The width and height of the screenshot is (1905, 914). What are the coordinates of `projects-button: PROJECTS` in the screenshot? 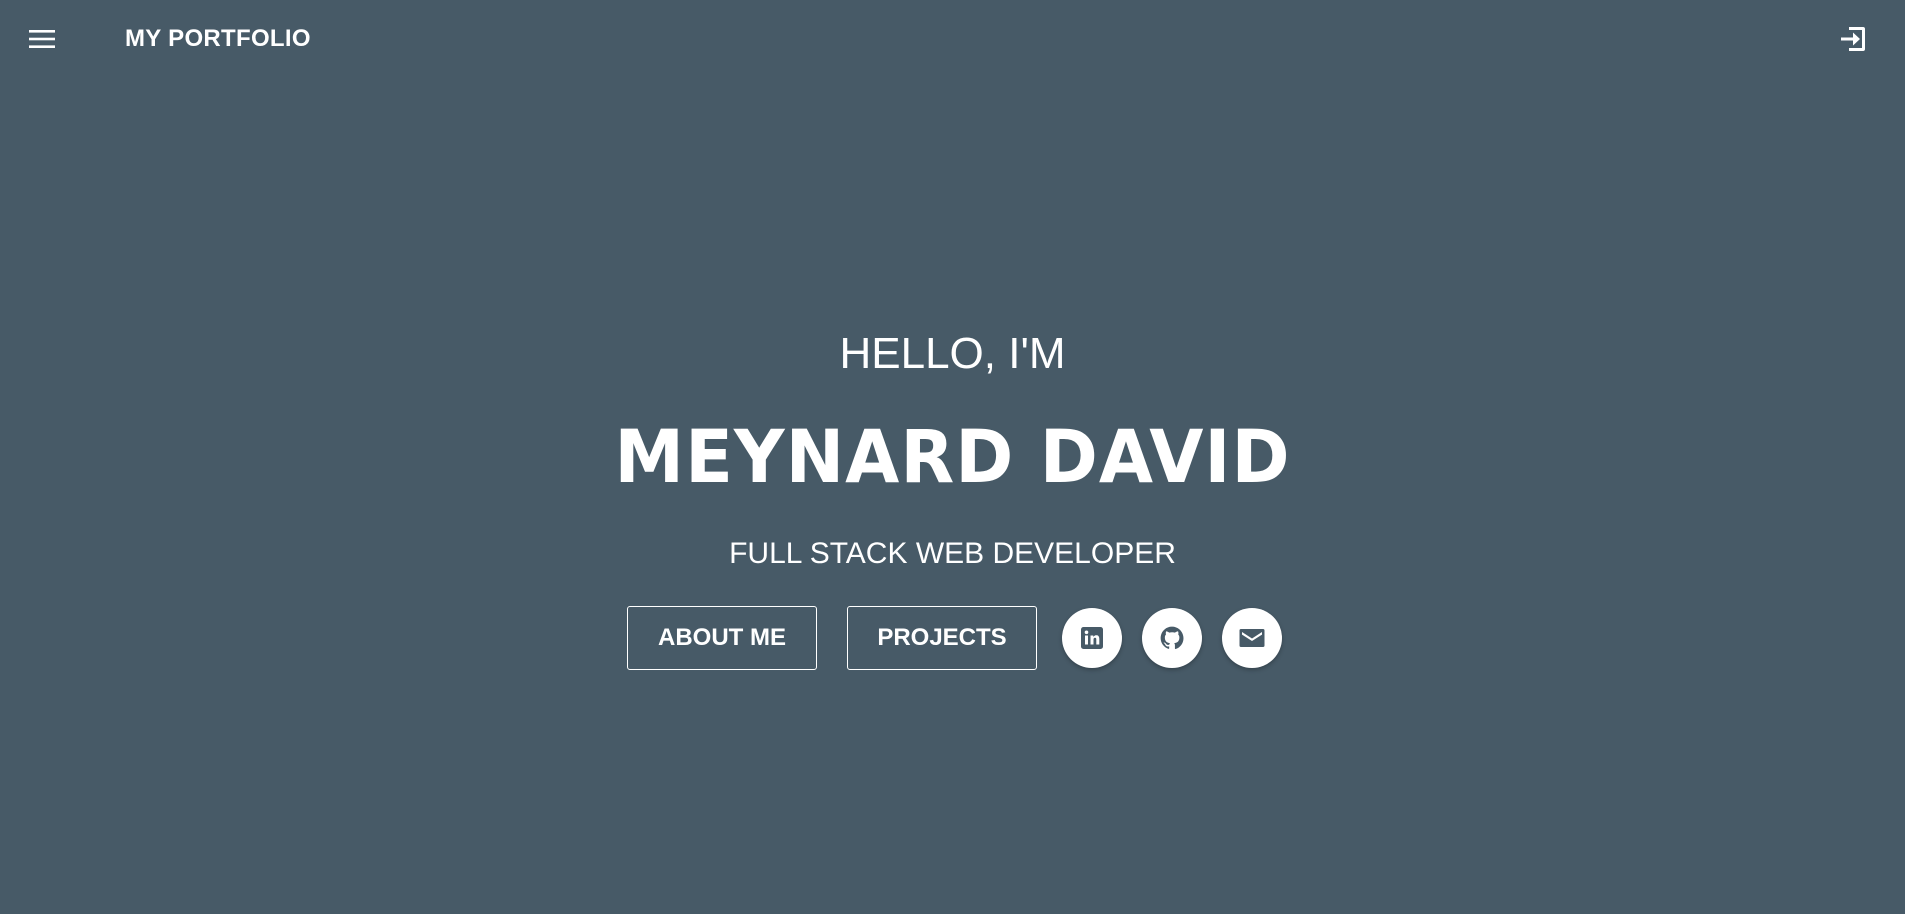 It's located at (942, 638).